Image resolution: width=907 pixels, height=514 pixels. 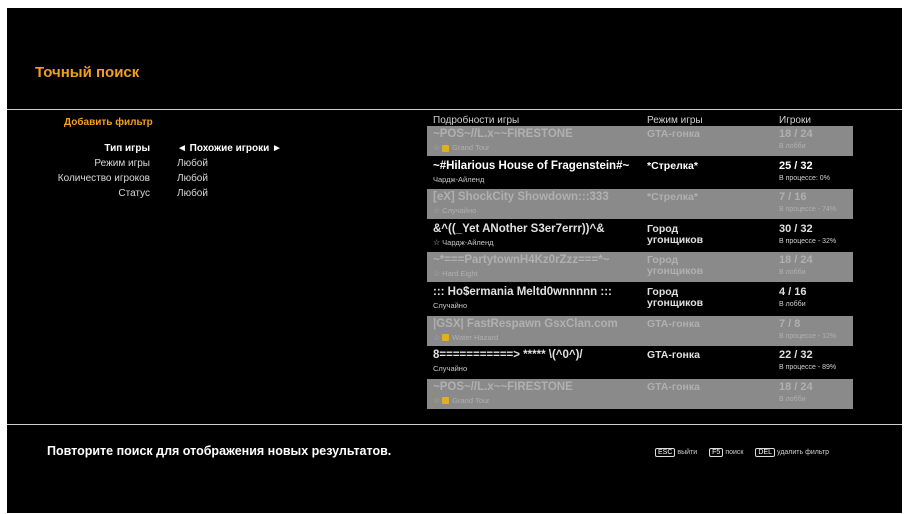 What do you see at coordinates (157, 149) in the screenshot?
I see `filter-row-game-type: Тип игры ◄ Похожие игроки ►` at bounding box center [157, 149].